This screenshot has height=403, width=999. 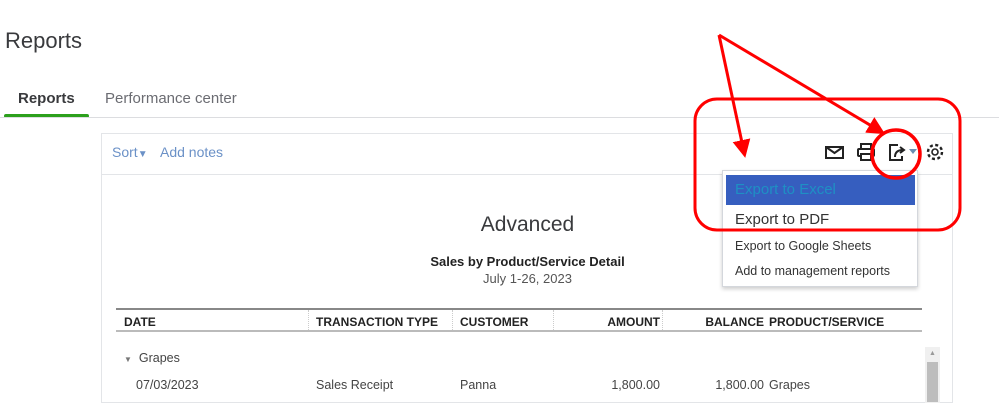 What do you see at coordinates (932, 353) in the screenshot?
I see `scroll-up-icon: ▲` at bounding box center [932, 353].